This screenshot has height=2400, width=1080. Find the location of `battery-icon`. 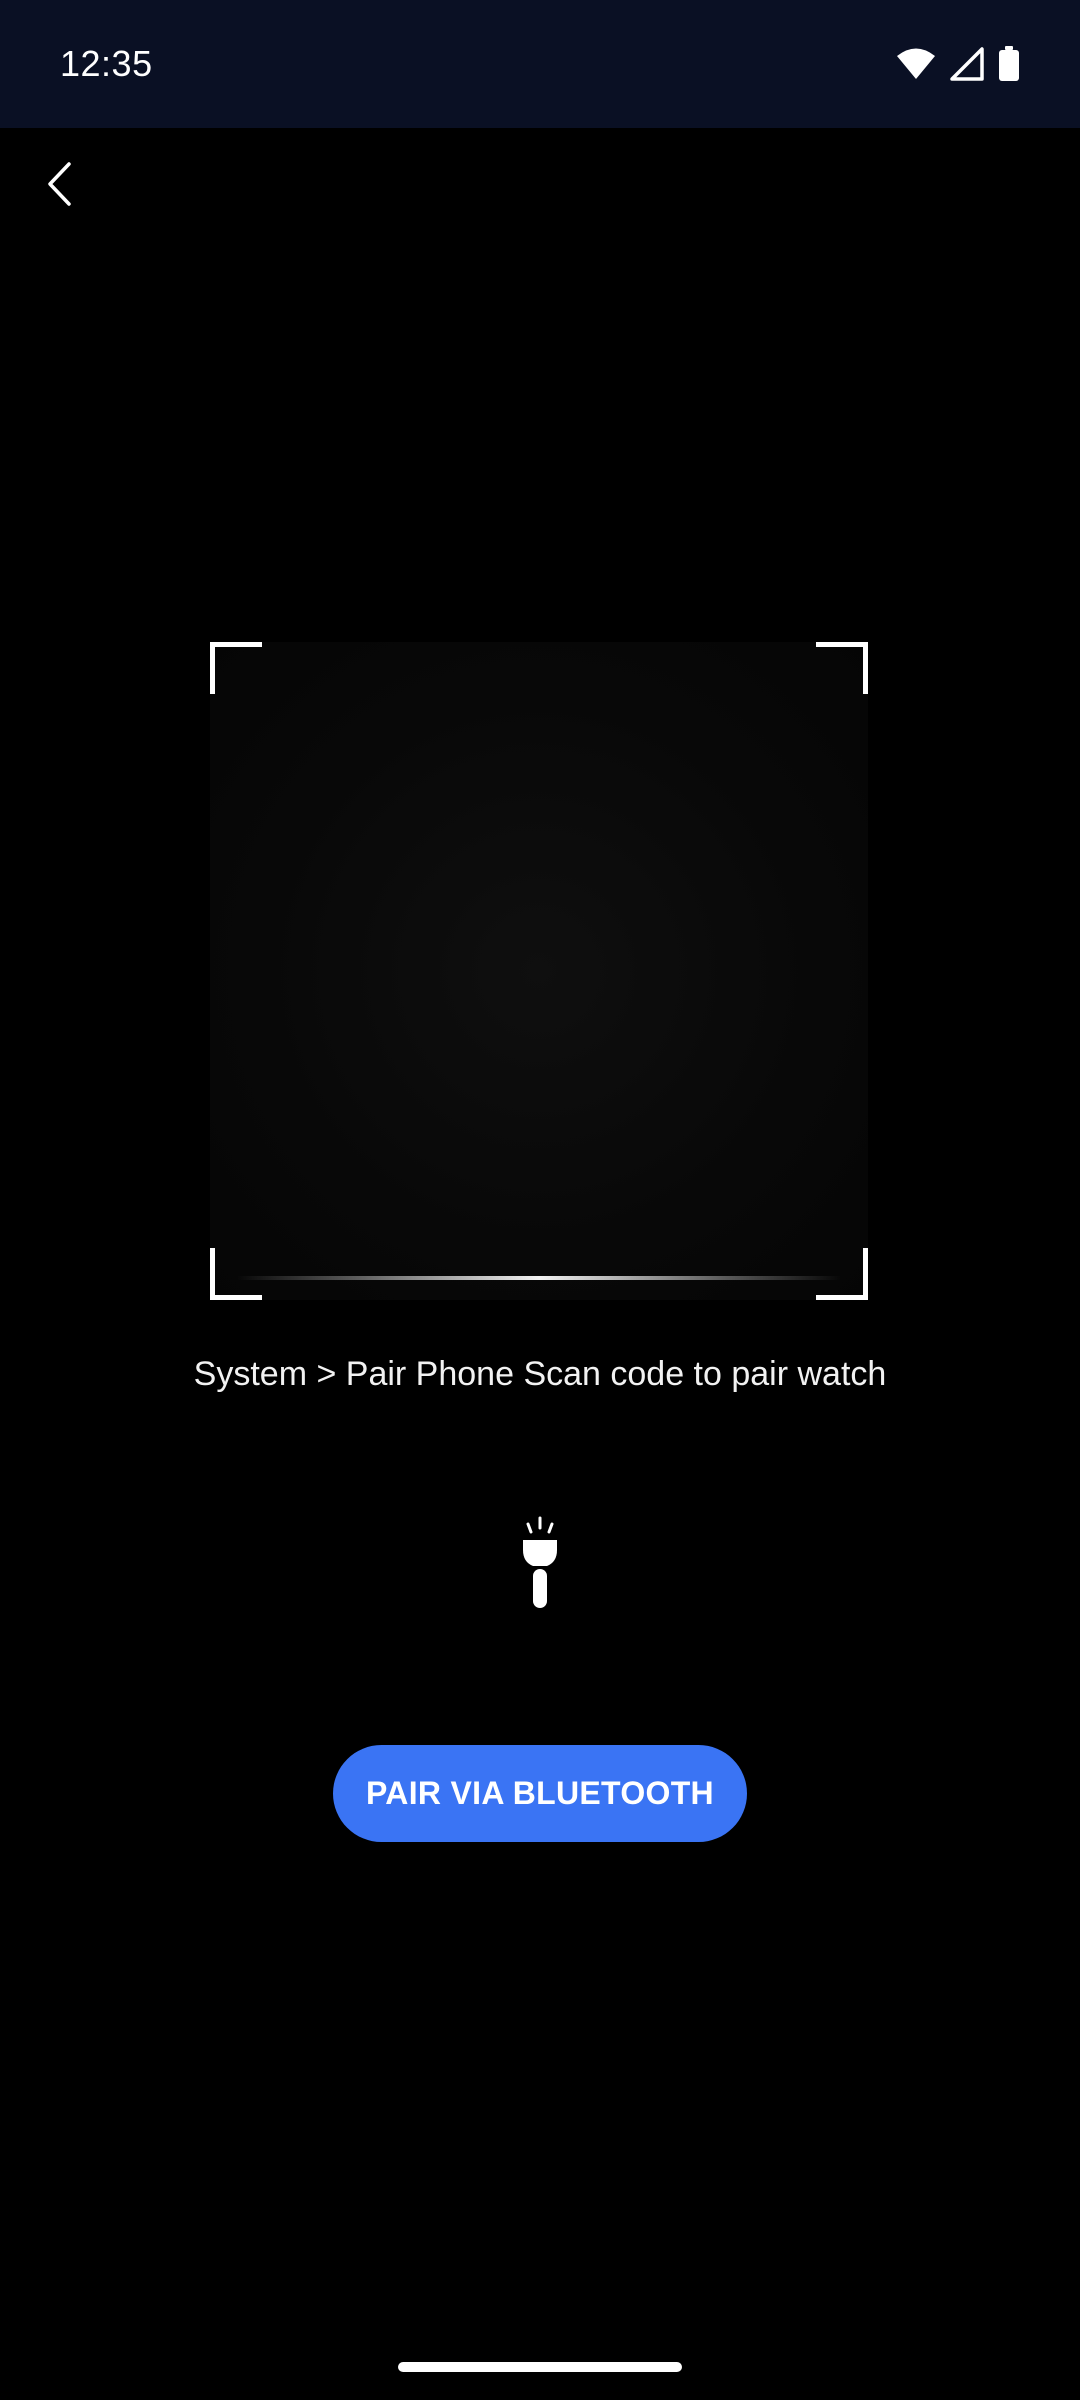

battery-icon is located at coordinates (1009, 64).